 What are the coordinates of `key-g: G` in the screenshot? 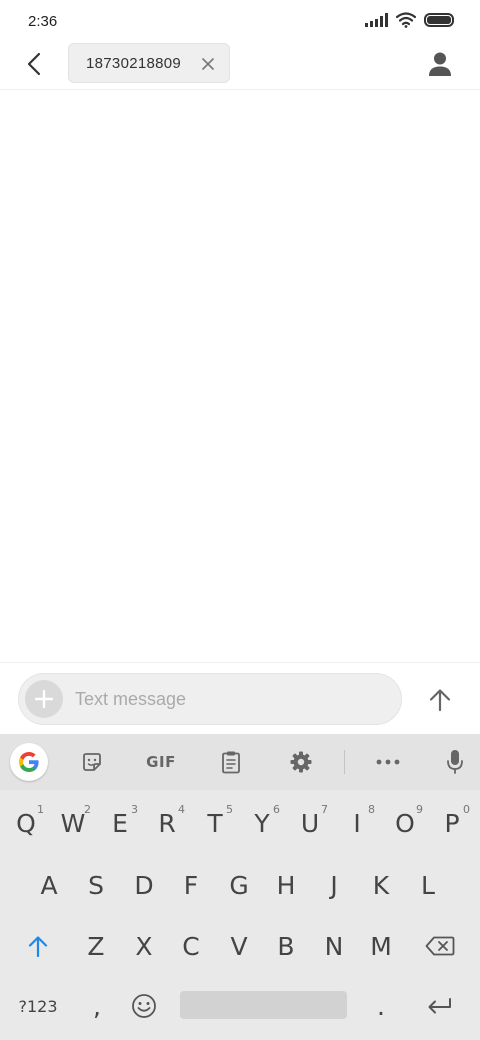 It's located at (239, 885).